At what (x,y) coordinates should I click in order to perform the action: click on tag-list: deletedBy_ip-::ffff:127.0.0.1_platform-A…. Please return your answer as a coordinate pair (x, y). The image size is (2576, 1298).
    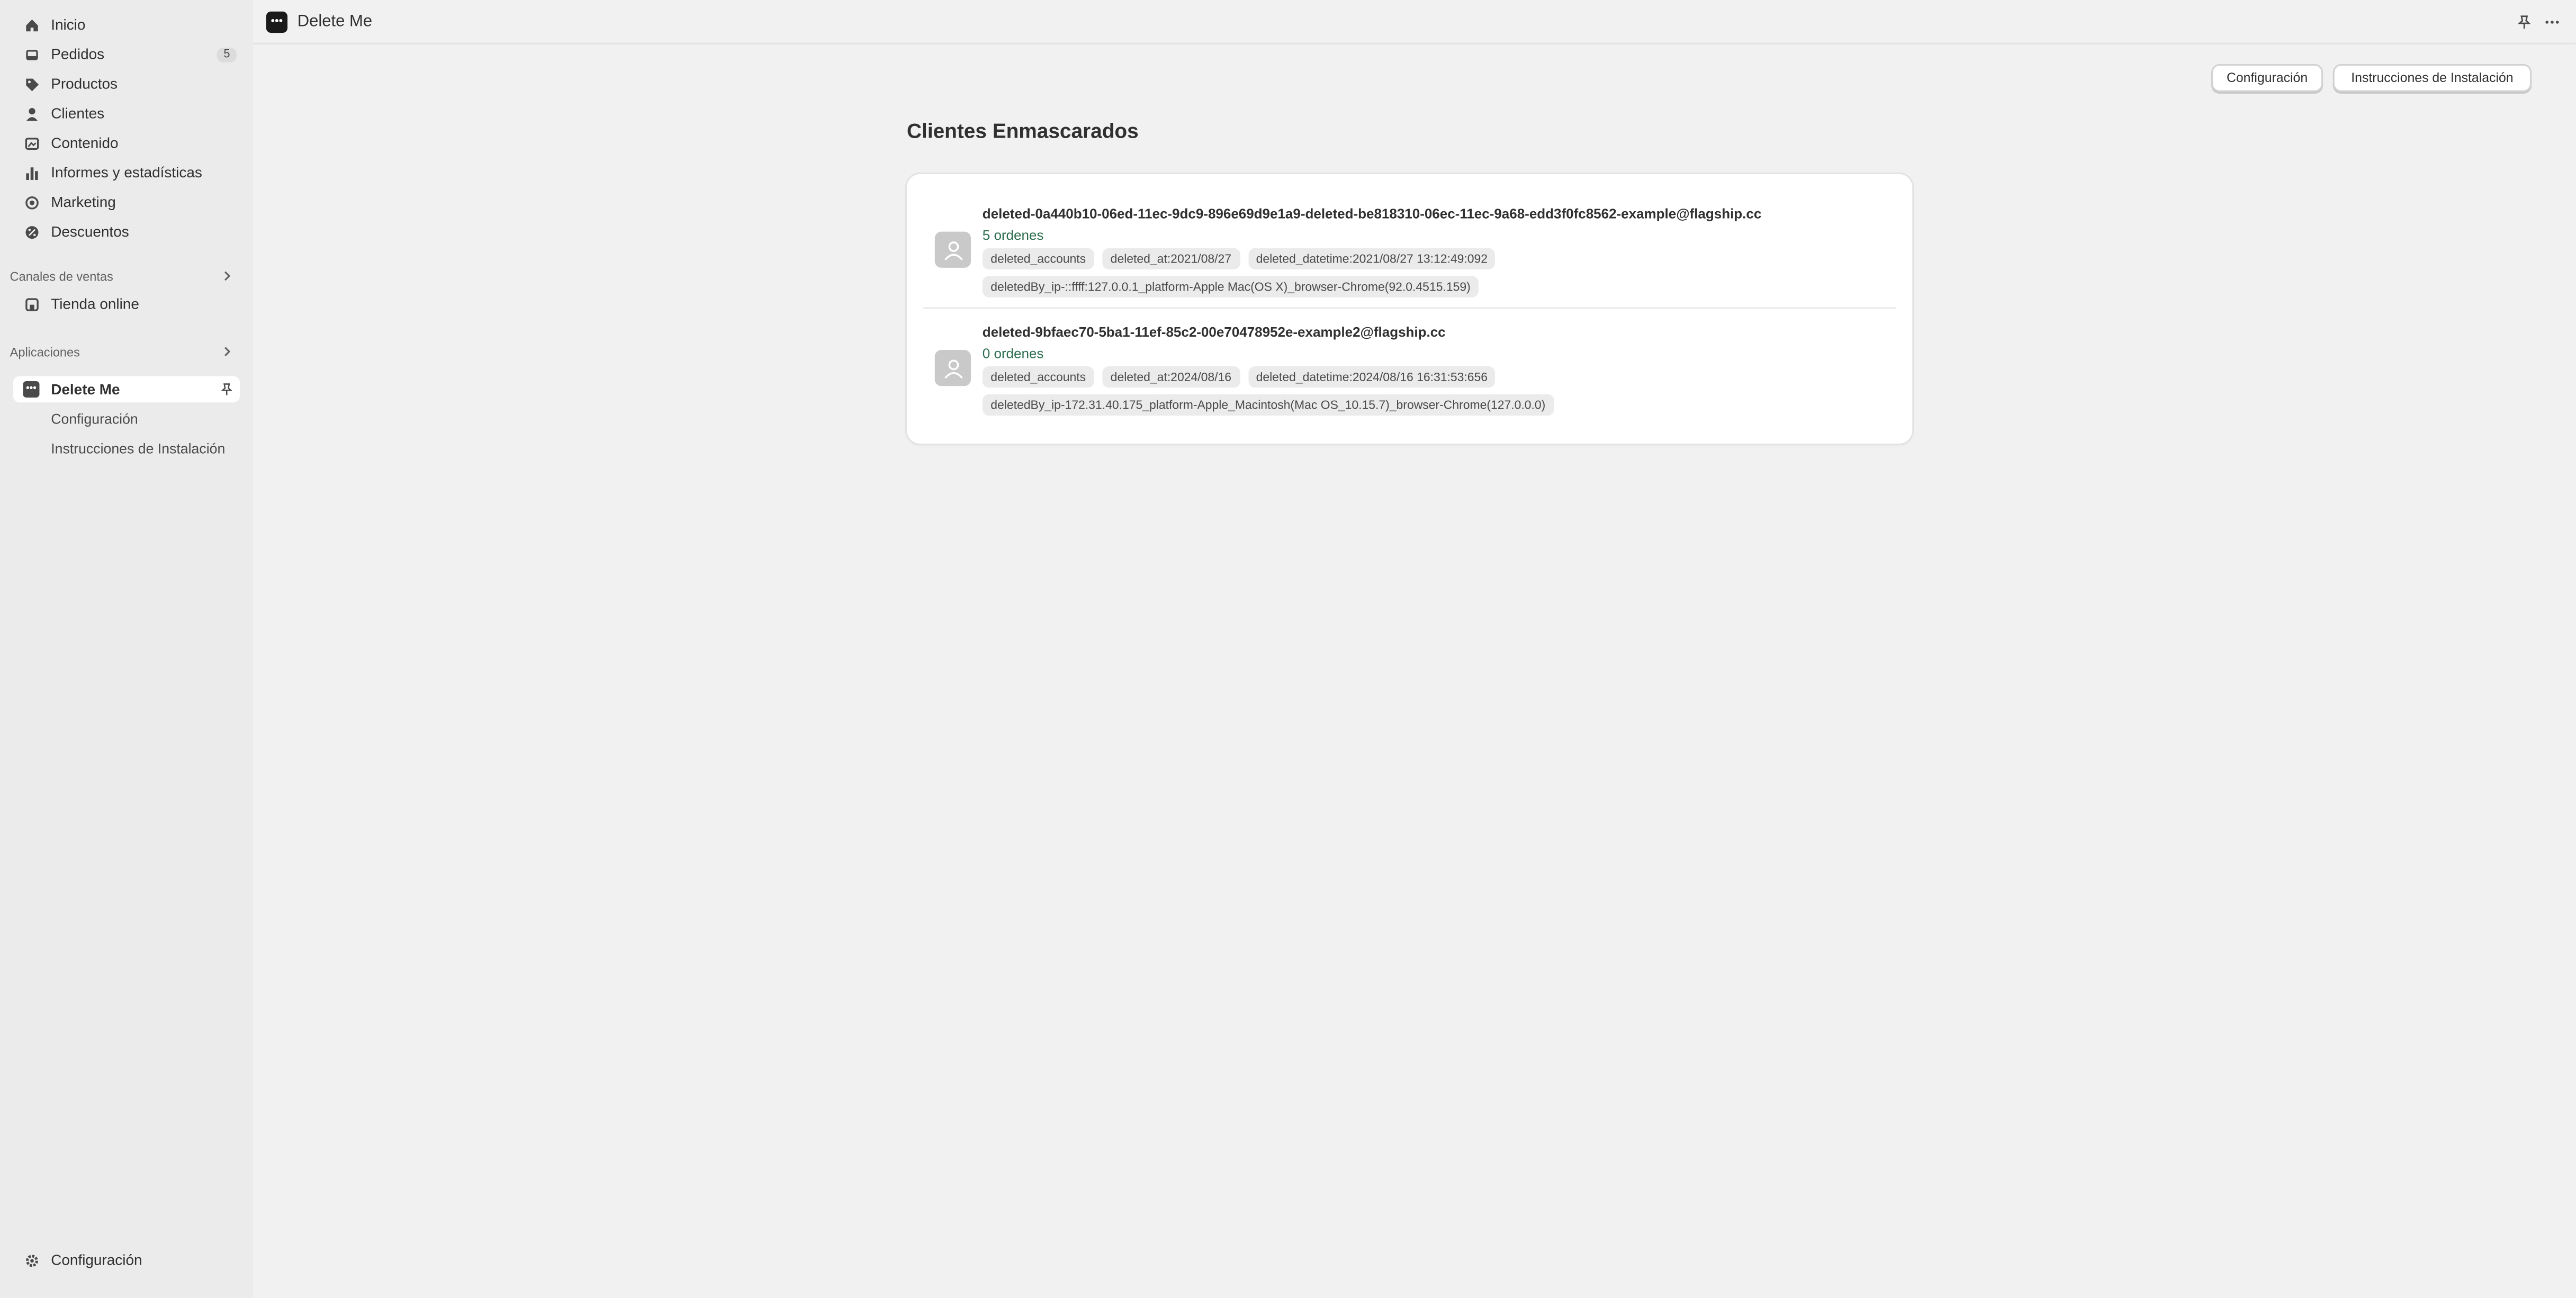
    Looking at the image, I should click on (1230, 287).